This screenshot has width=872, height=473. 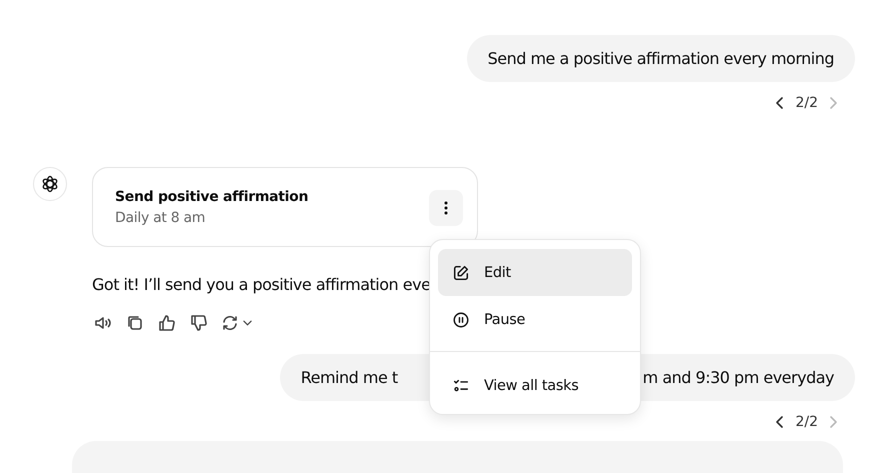 I want to click on menu-item: Pause, so click(x=535, y=319).